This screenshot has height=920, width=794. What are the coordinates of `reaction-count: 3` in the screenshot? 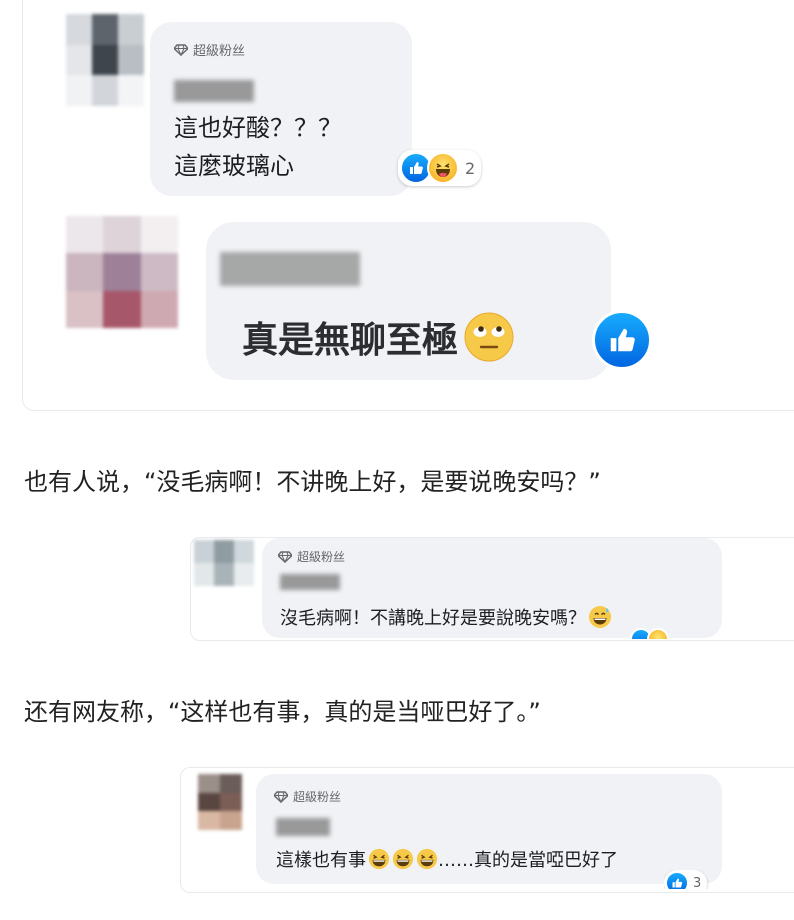 It's located at (697, 882).